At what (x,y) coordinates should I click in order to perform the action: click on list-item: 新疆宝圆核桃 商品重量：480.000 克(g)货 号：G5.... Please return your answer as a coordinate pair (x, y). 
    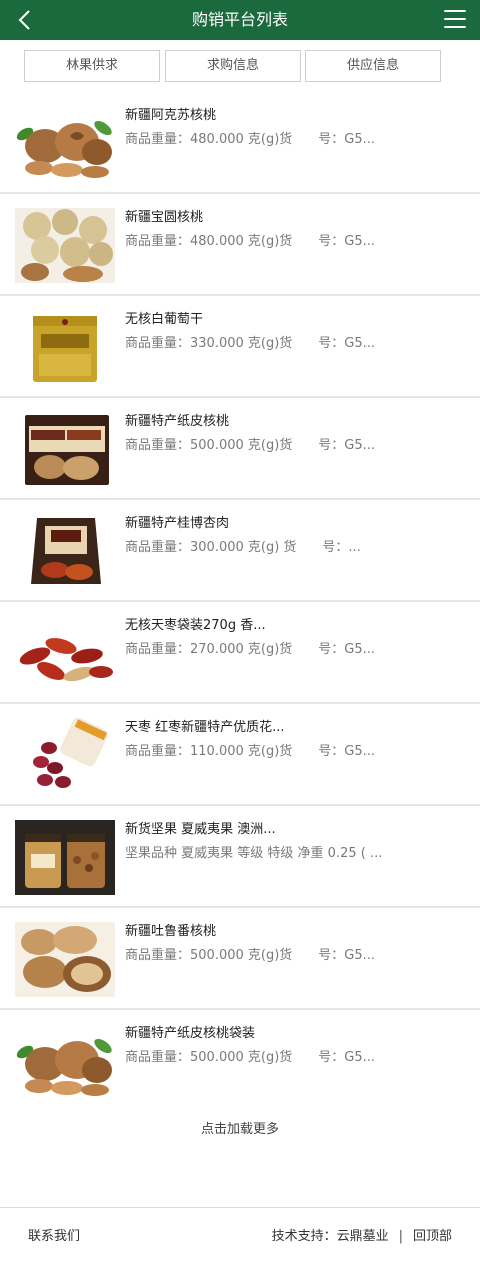
    Looking at the image, I should click on (240, 245).